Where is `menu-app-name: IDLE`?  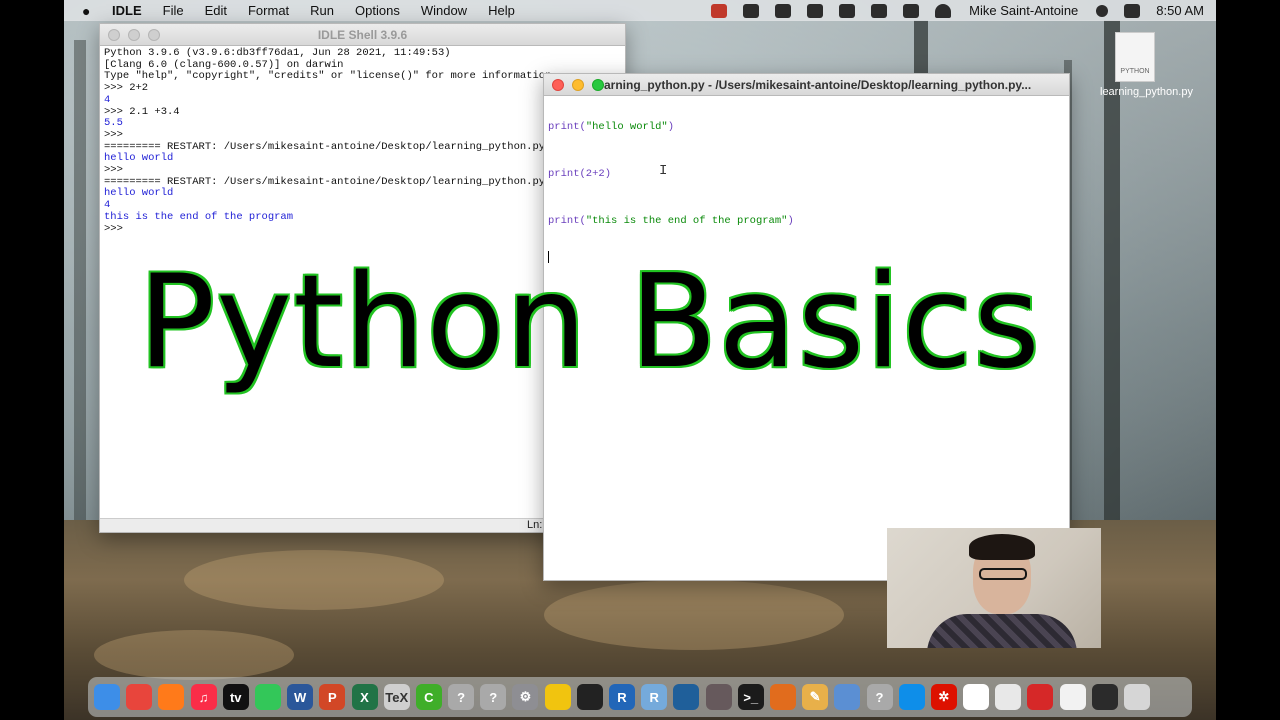 menu-app-name: IDLE is located at coordinates (127, 10).